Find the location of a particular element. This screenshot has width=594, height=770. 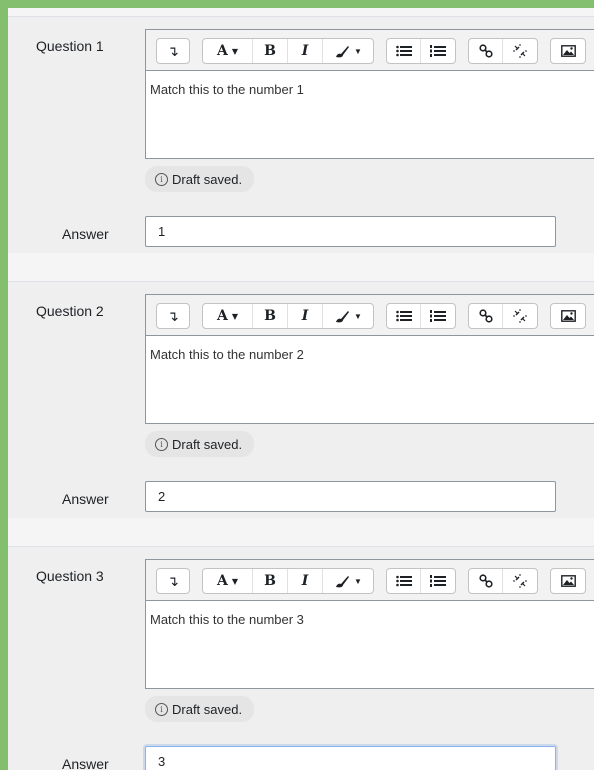

question-text: Match this to the number 1 is located at coordinates (227, 89).